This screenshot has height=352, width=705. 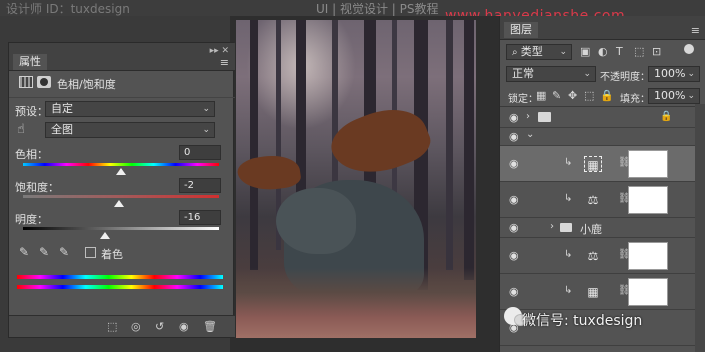 What do you see at coordinates (200, 217) in the screenshot?
I see `lightness-input: -16` at bounding box center [200, 217].